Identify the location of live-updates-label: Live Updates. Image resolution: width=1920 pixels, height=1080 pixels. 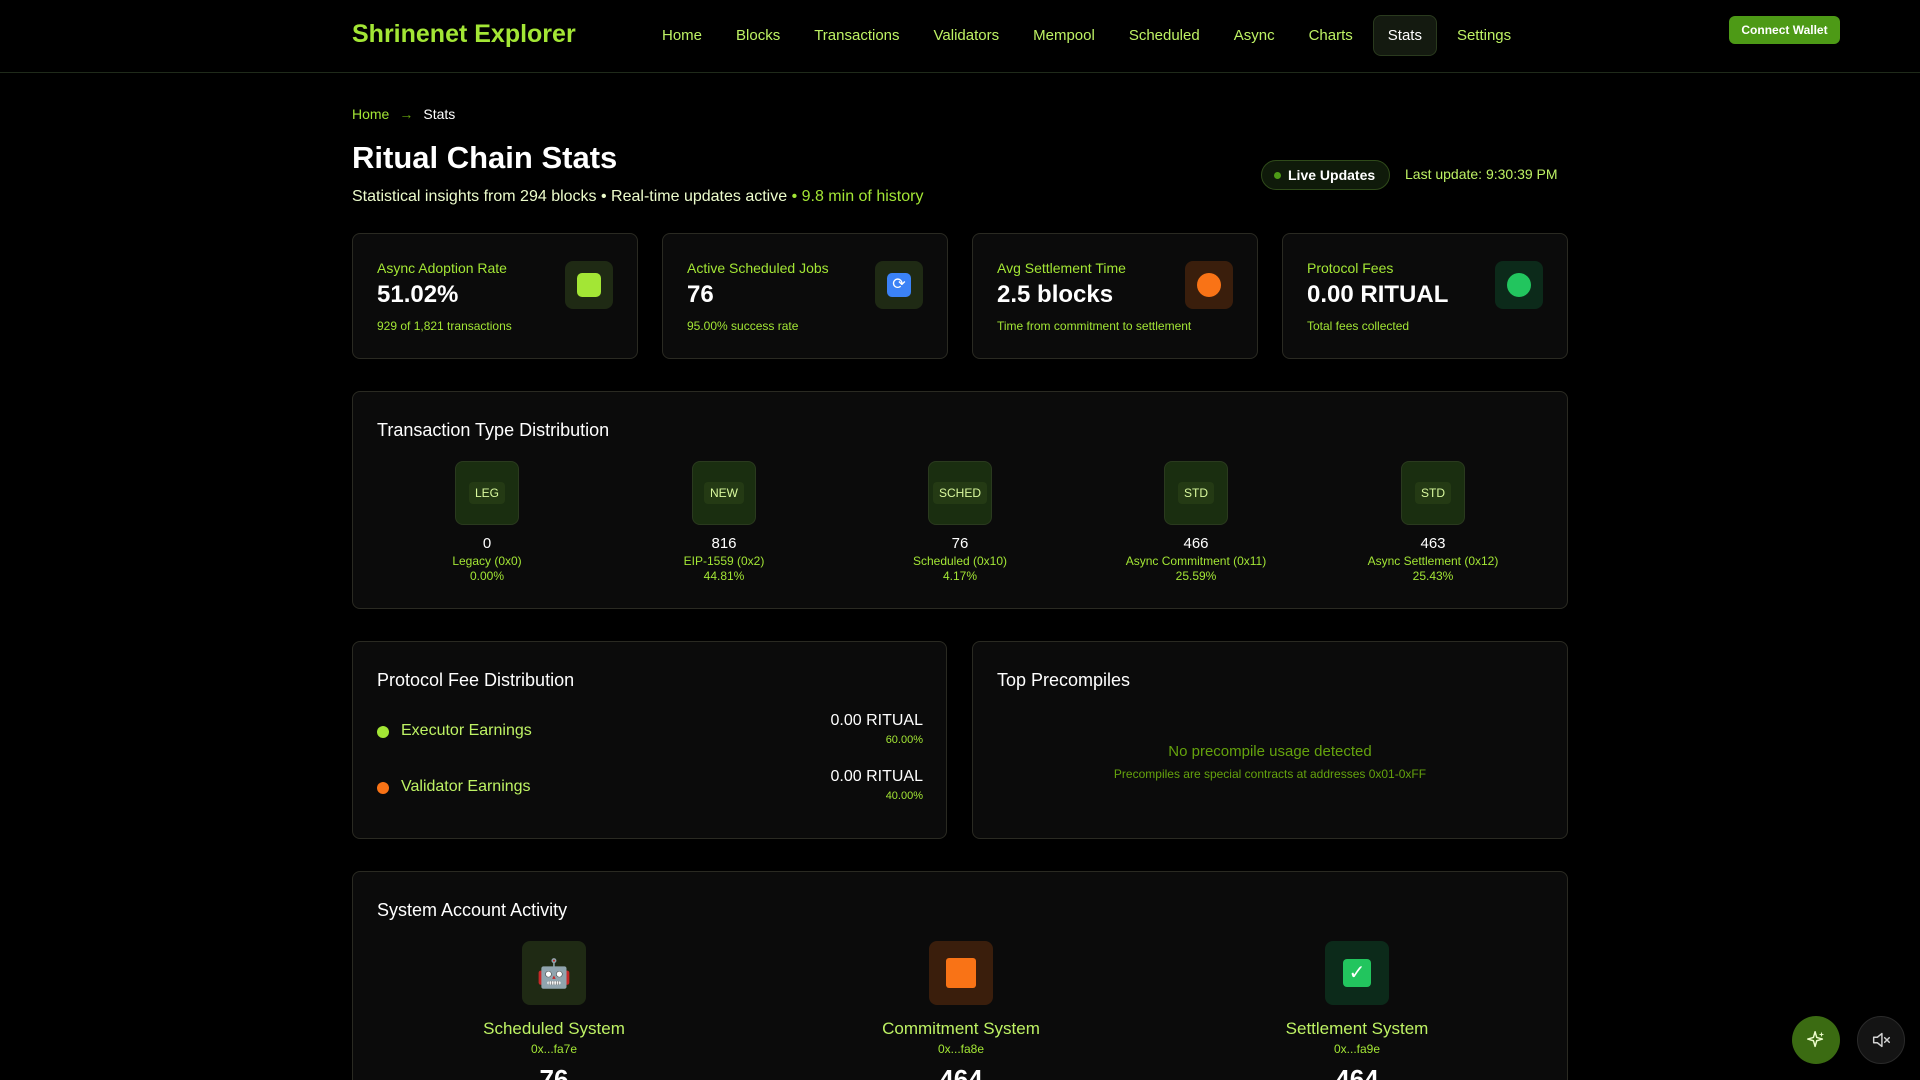
(1332, 175).